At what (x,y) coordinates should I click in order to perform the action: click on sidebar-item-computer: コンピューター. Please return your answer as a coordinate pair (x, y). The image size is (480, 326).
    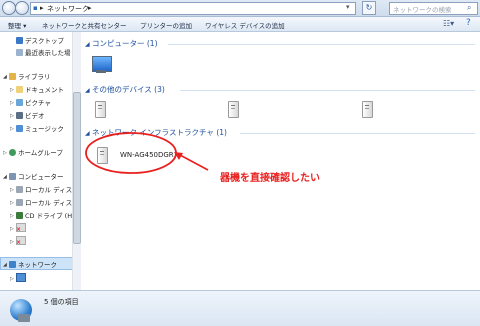
    Looking at the image, I should click on (36, 176).